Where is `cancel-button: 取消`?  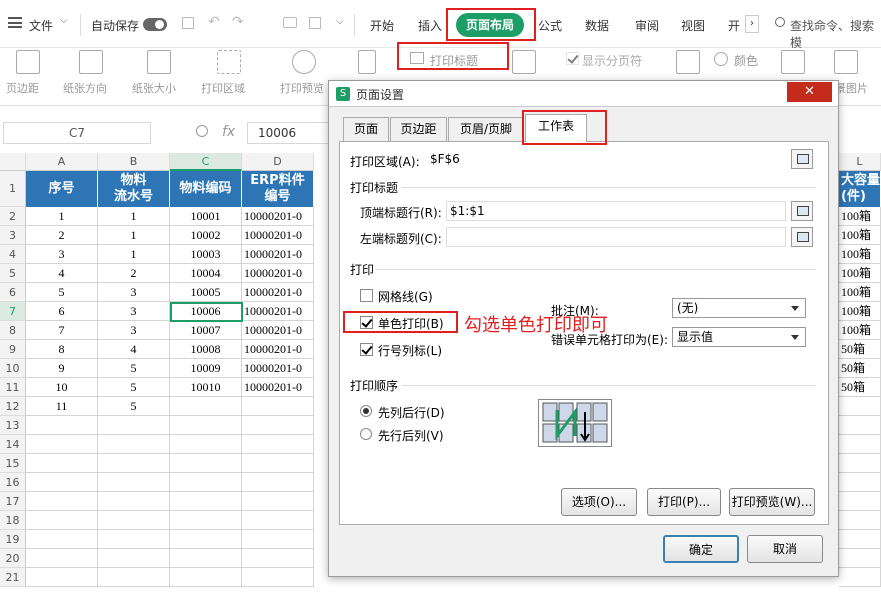 cancel-button: 取消 is located at coordinates (785, 549).